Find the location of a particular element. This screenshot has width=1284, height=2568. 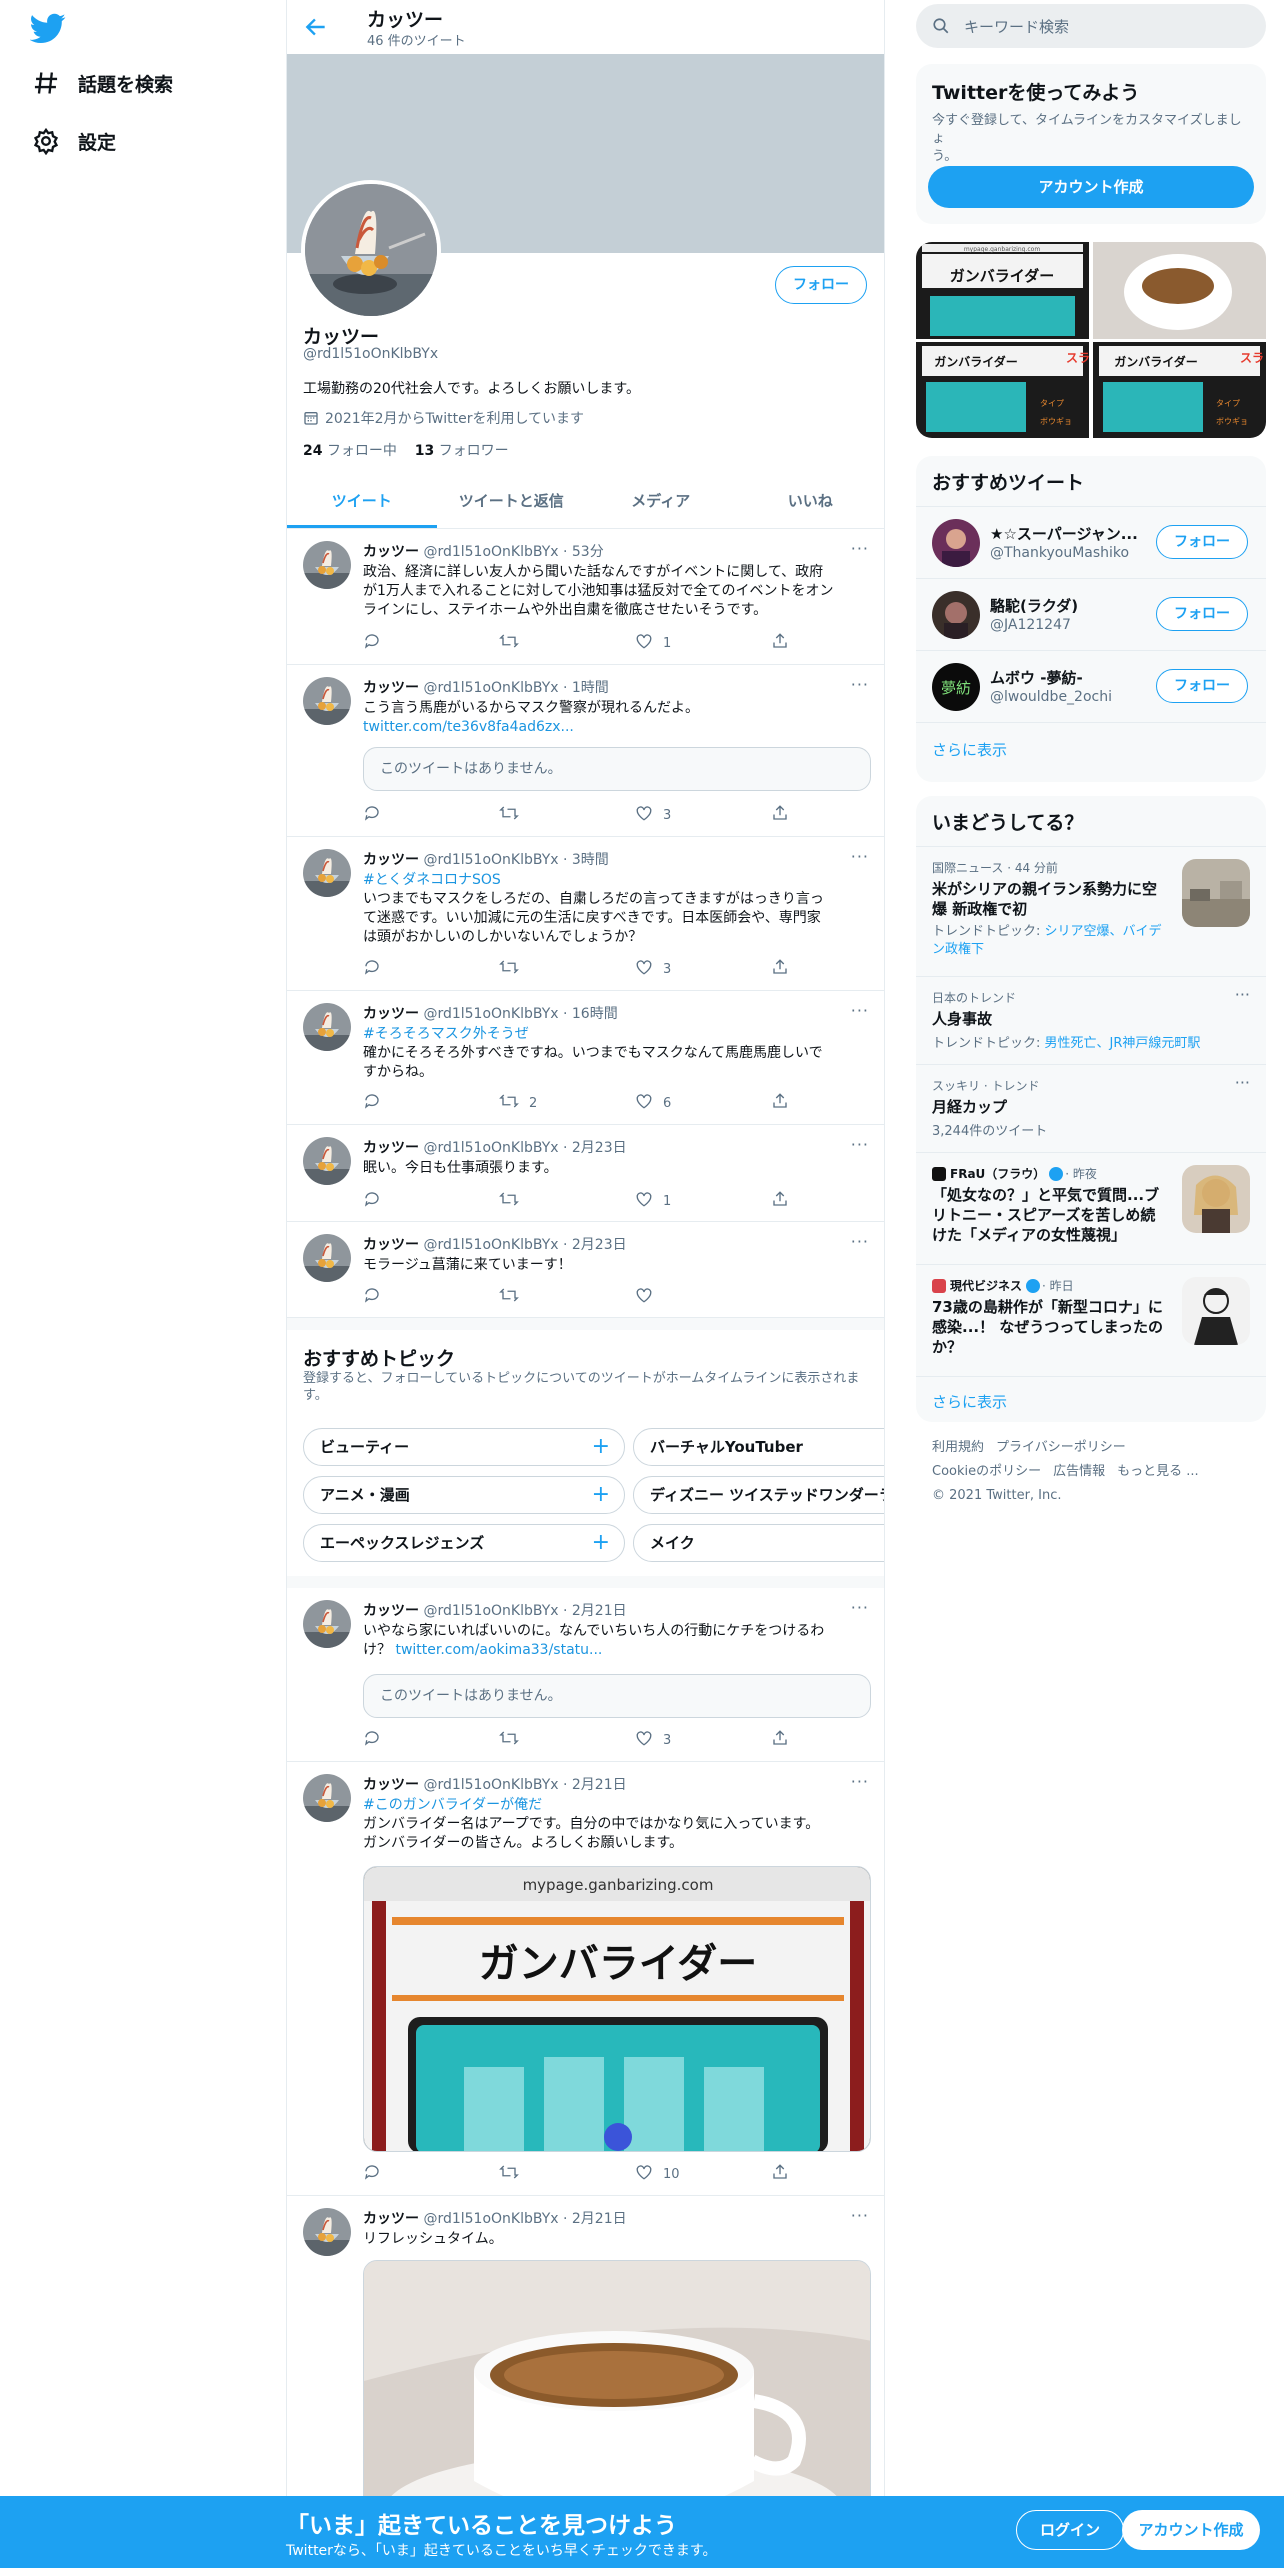

topic-chip: メイク is located at coordinates (758, 1543).